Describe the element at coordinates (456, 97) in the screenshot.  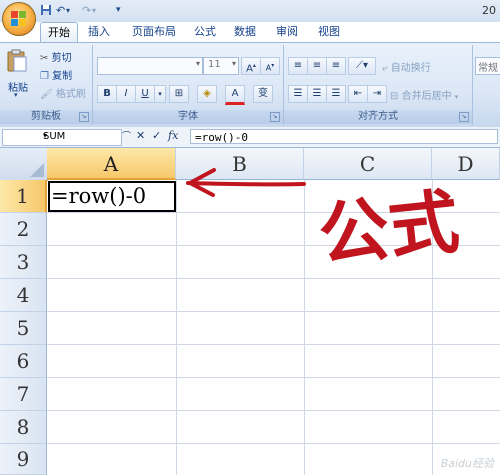
I see `merge-center-dropdown-icon: ▾` at that location.